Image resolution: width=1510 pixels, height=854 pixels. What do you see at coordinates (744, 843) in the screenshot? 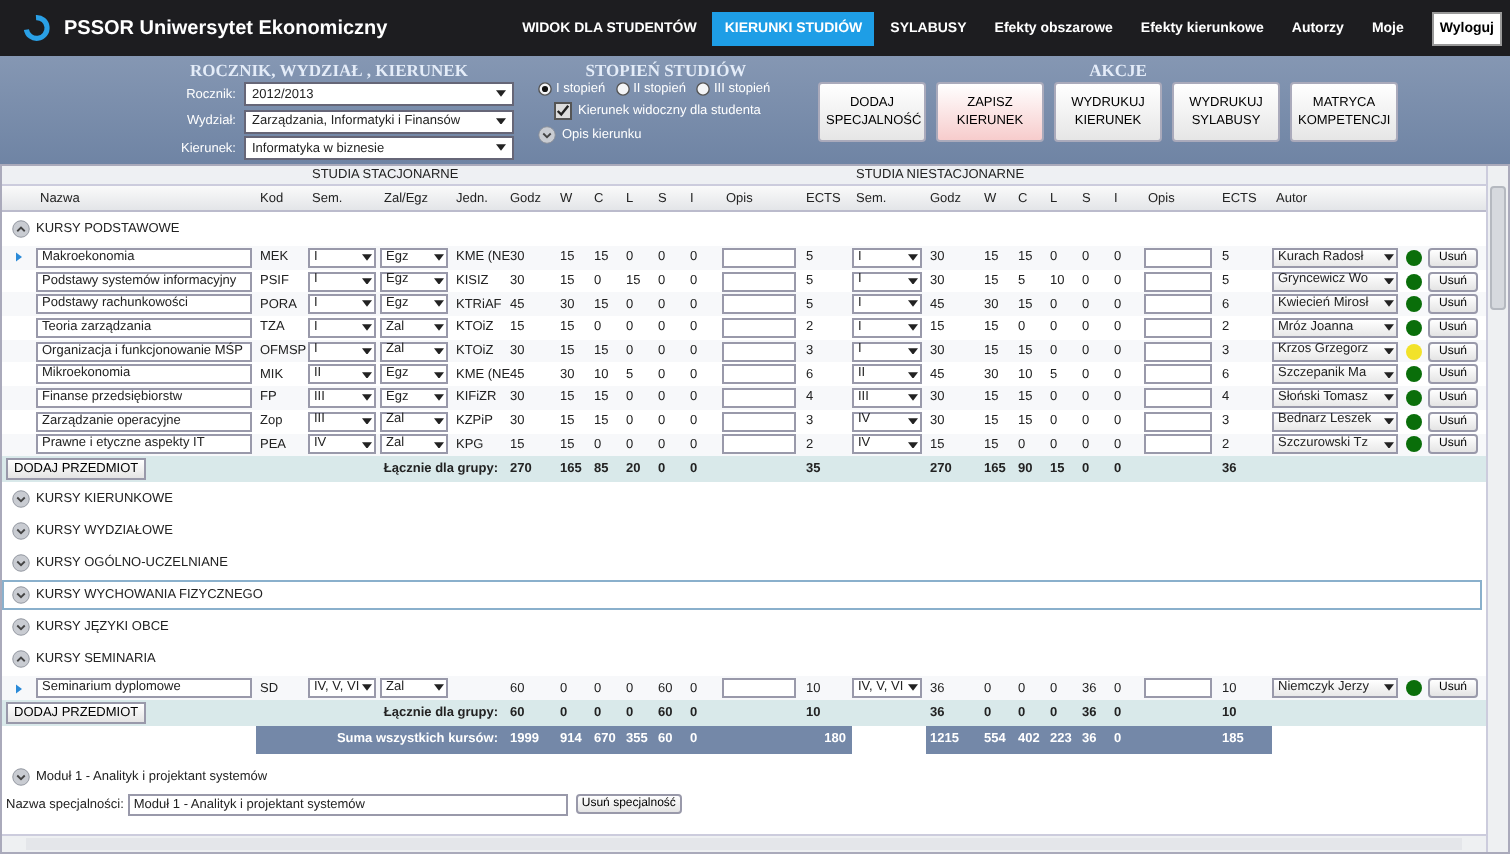
I see `horizontal-scrollbar` at bounding box center [744, 843].